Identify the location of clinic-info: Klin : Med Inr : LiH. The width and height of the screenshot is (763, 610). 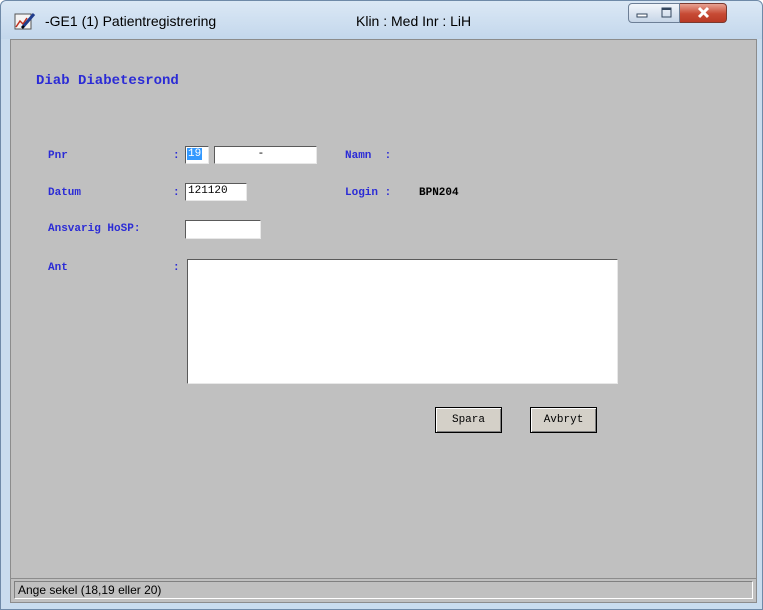
(414, 21).